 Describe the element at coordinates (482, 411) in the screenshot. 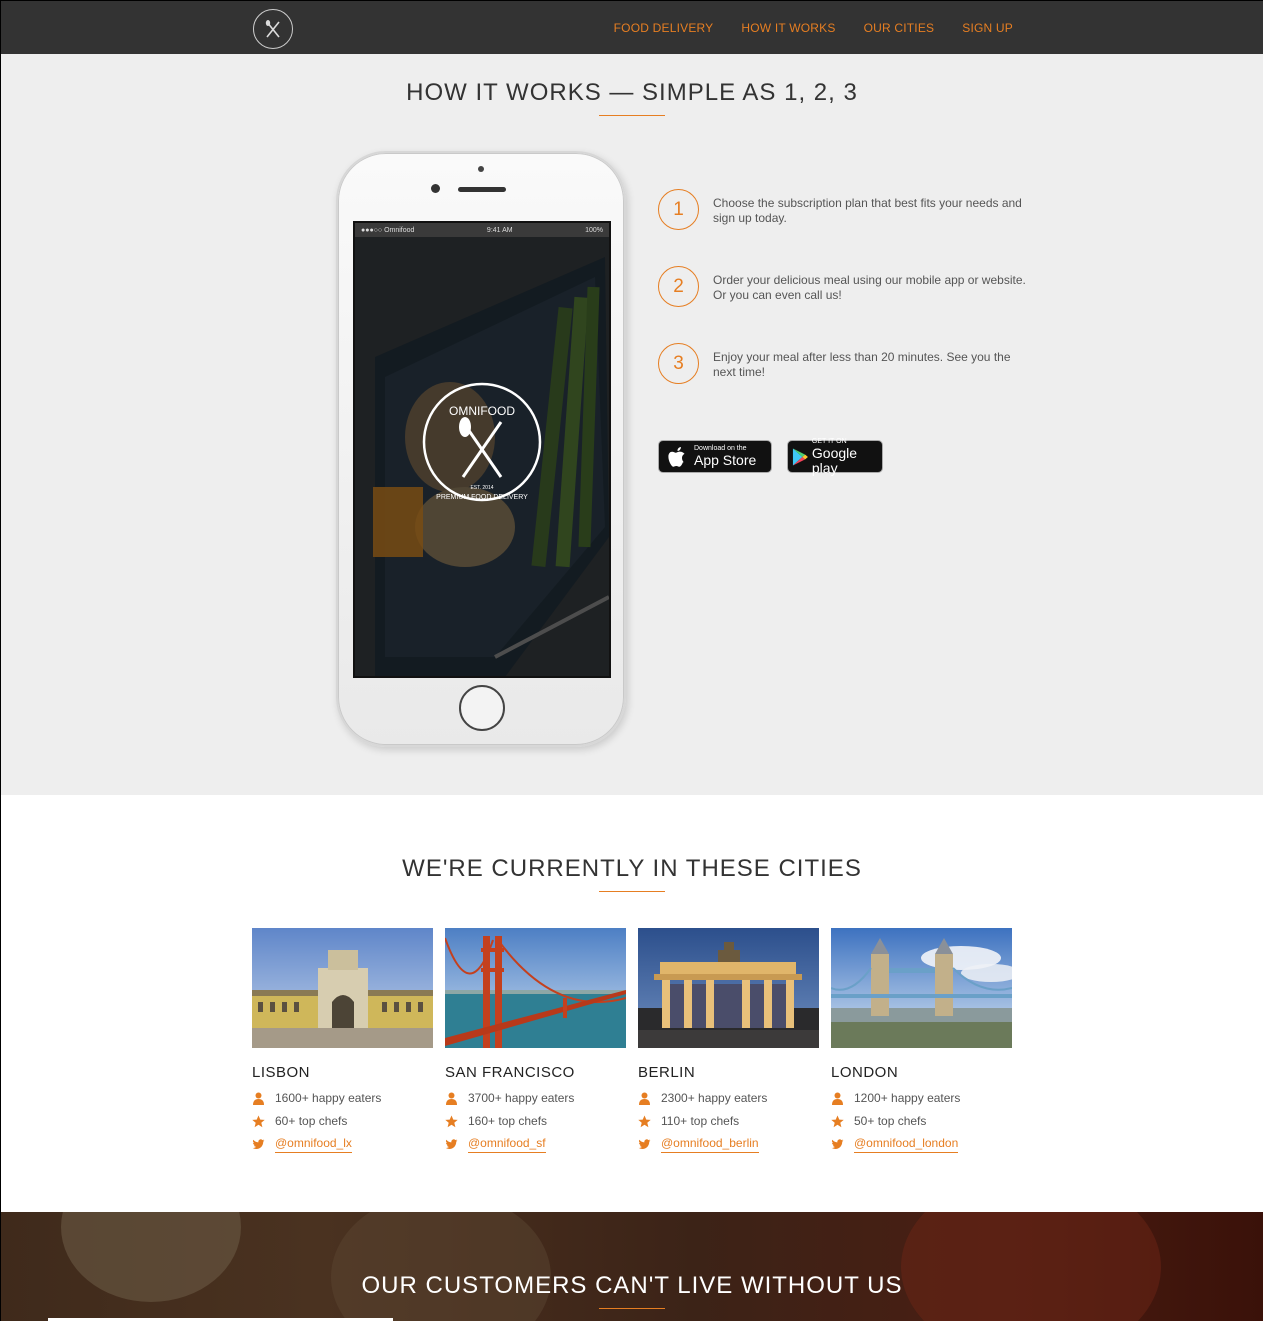

I see `splash-brand-text: OMNIFOOD` at that location.